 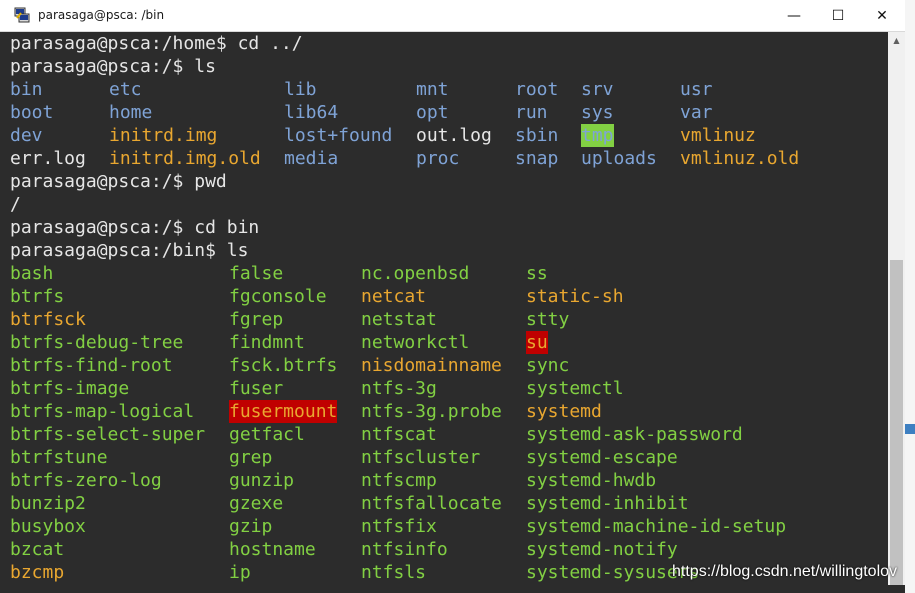 I want to click on ls-entry: srv, so click(x=597, y=89).